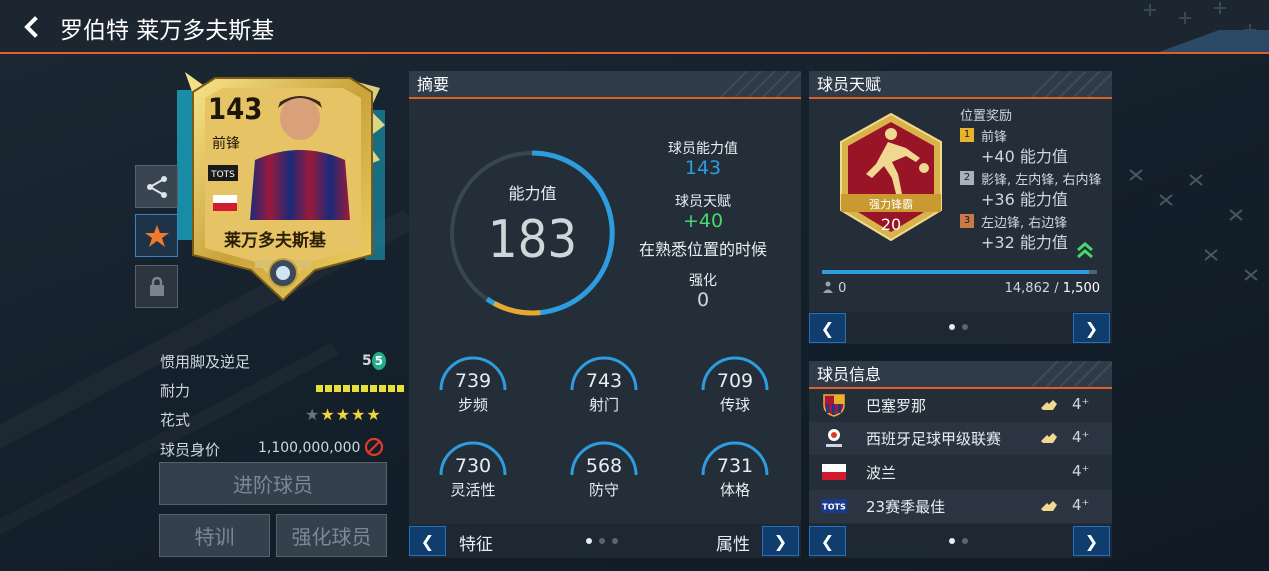  What do you see at coordinates (780, 541) in the screenshot?
I see `summary-next-button: ❯` at bounding box center [780, 541].